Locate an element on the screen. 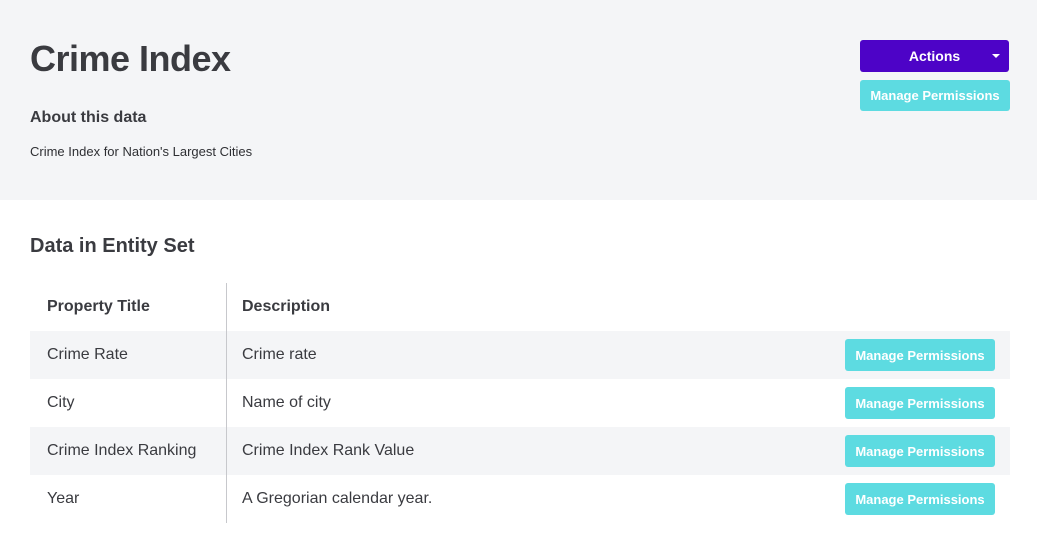 The image size is (1037, 542). property-description-cell: Crime Index Rank Value is located at coordinates (328, 450).